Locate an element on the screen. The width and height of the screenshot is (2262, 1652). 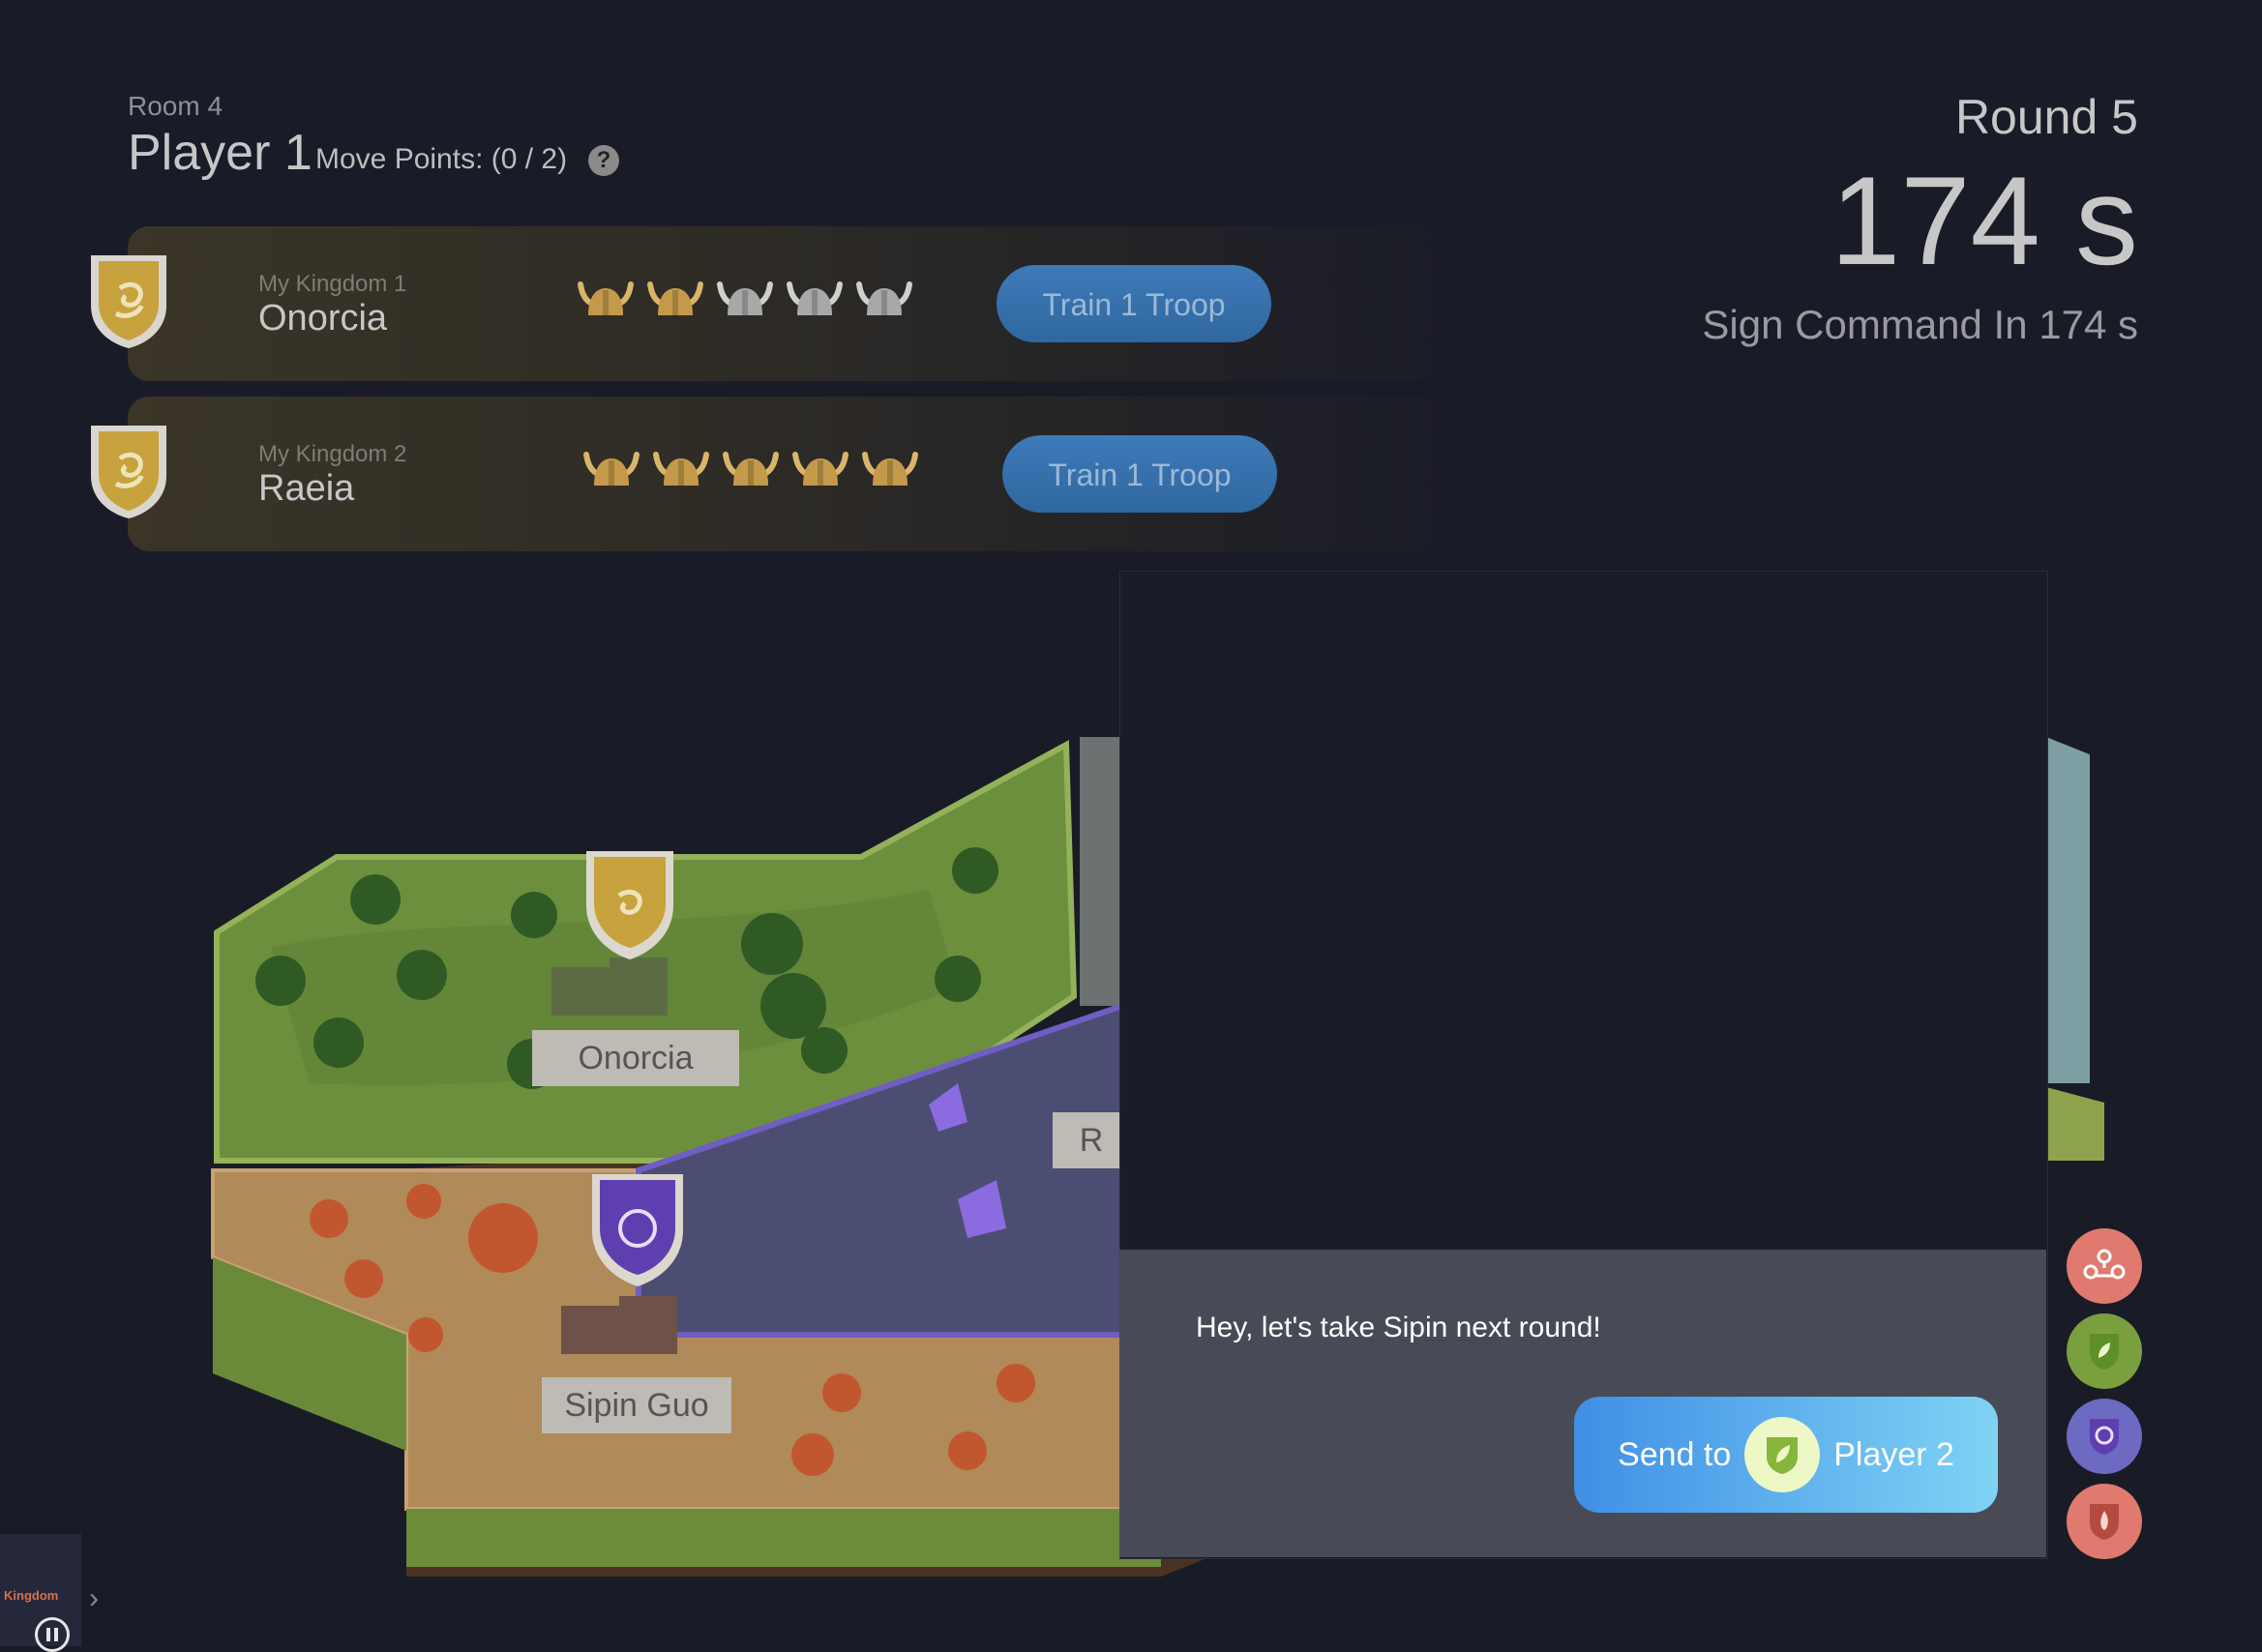
app-logo-panel: Kingdom is located at coordinates (40, 1593).